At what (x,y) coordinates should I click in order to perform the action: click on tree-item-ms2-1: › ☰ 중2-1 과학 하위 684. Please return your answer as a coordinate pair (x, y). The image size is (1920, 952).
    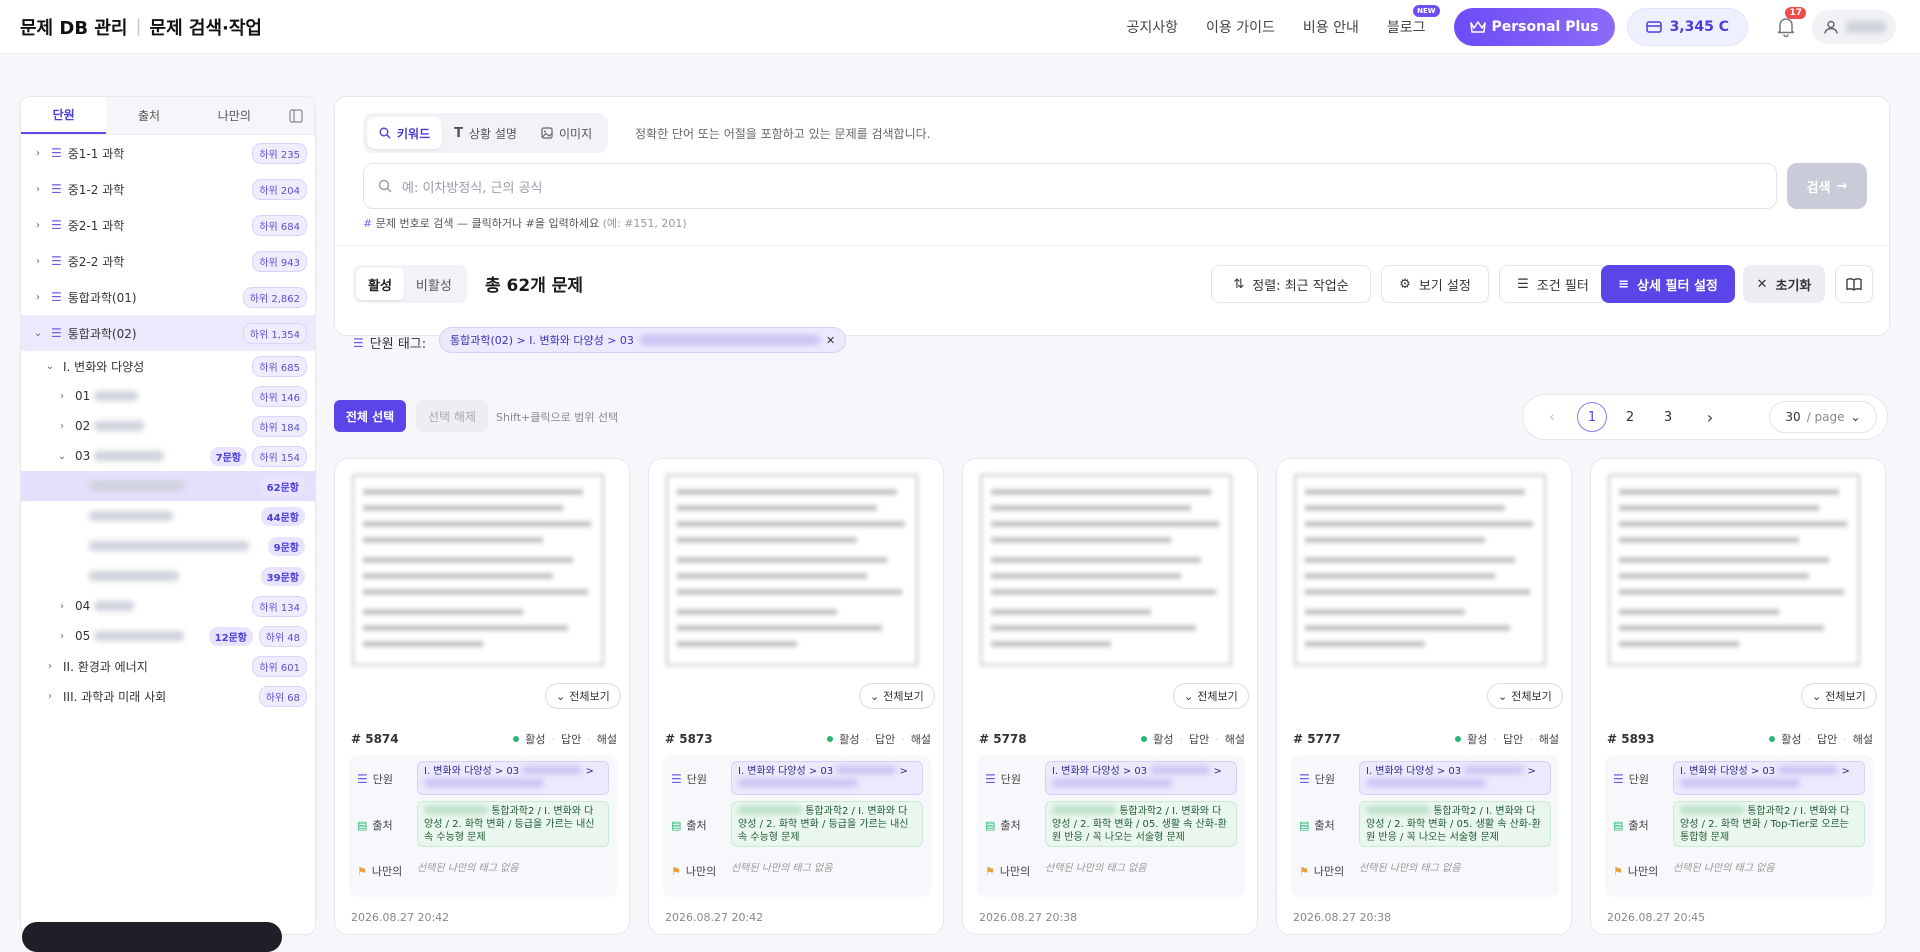
    Looking at the image, I should click on (168, 225).